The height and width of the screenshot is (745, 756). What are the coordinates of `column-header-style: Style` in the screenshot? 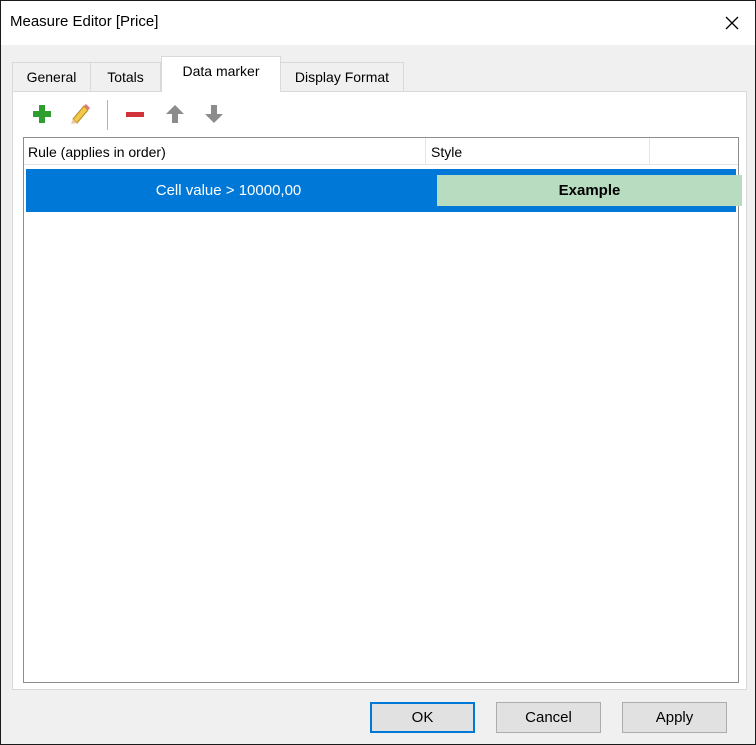 It's located at (538, 151).